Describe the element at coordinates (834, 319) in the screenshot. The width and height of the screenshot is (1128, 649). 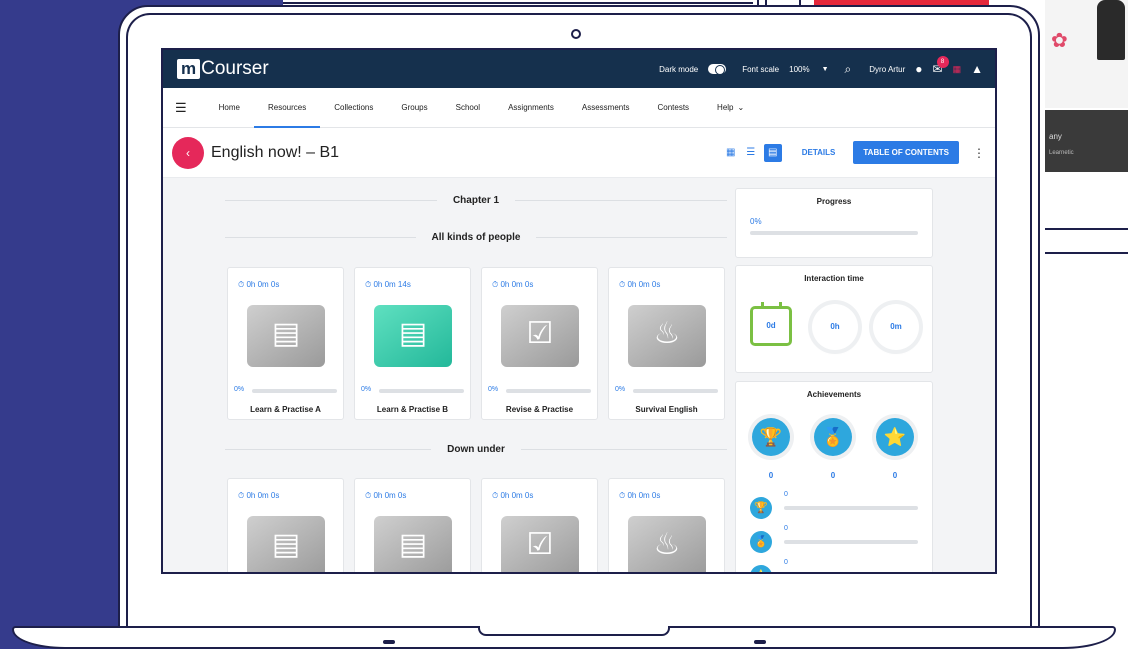
I see `interaction-time-panel: Interaction time 0d 0h 0m` at that location.